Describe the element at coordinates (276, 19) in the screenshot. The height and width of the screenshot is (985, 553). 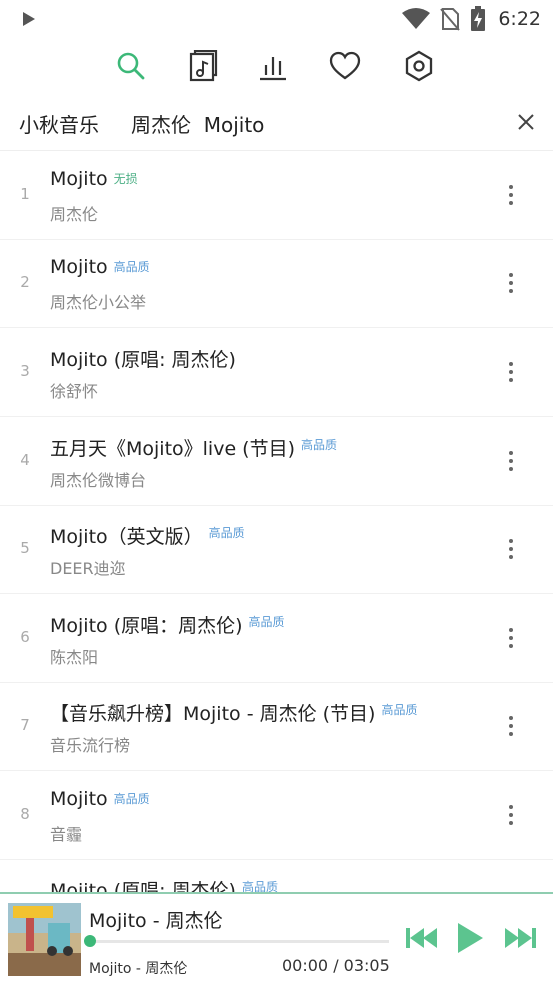
I see `status-bar: 6:22` at that location.